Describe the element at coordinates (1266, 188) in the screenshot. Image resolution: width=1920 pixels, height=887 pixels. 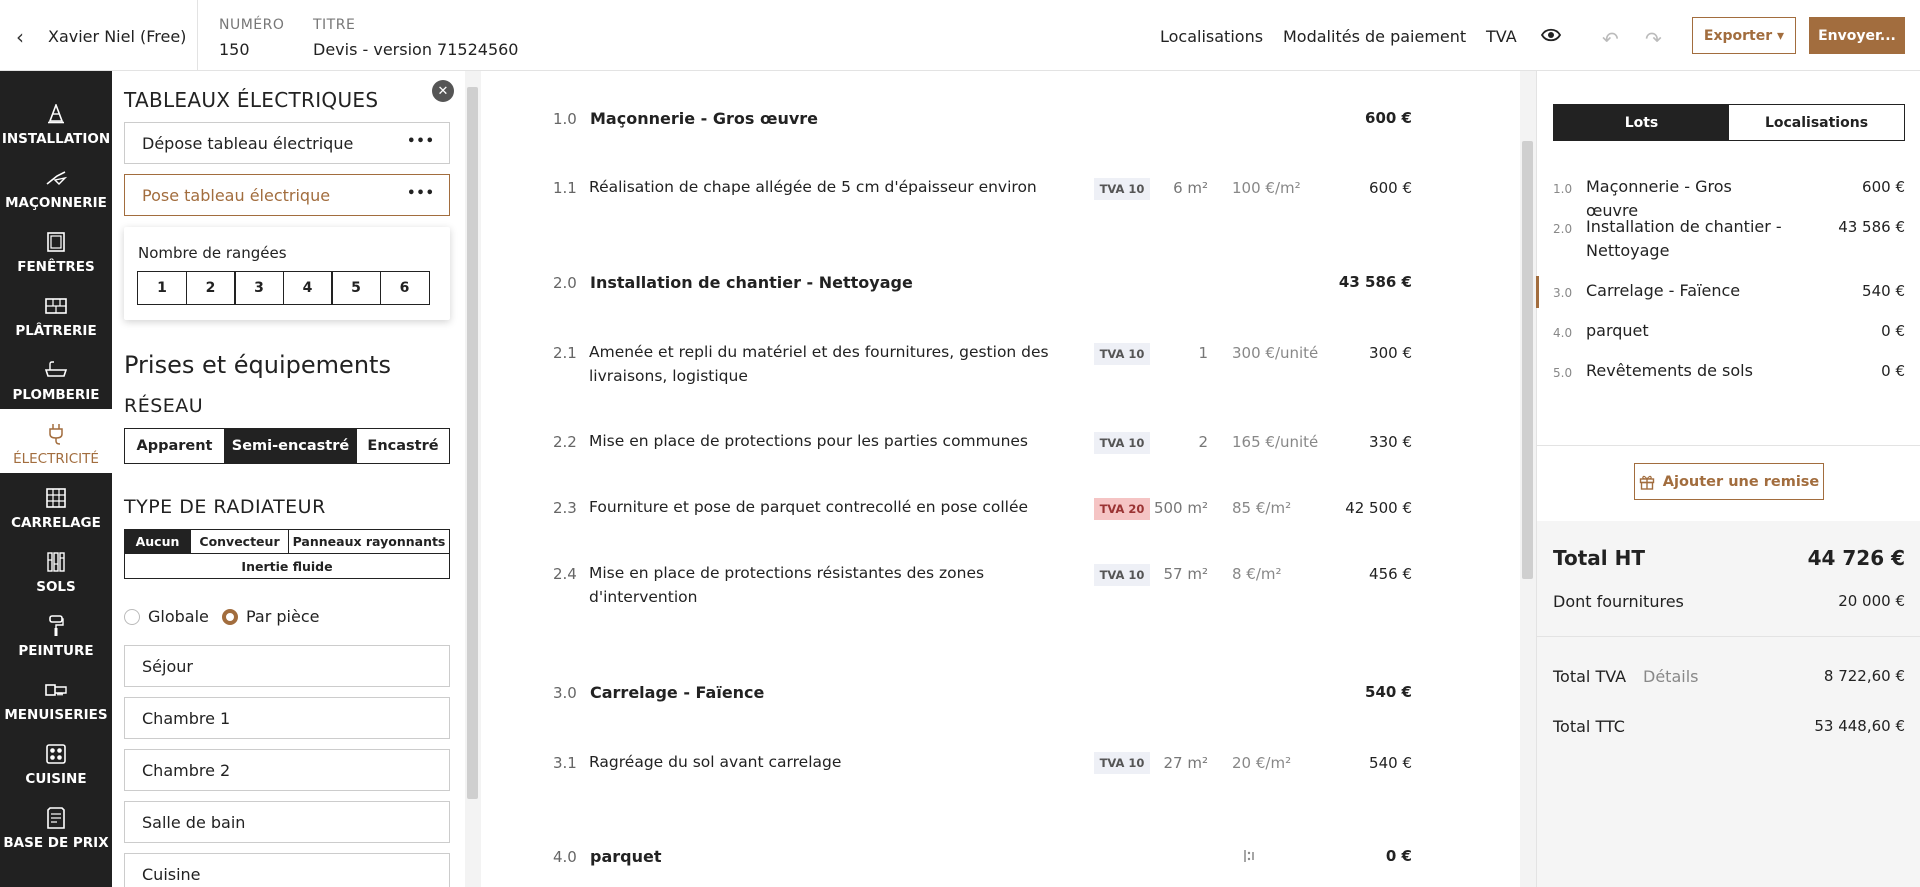
I see `line-unit-price: 100 €/m²` at that location.